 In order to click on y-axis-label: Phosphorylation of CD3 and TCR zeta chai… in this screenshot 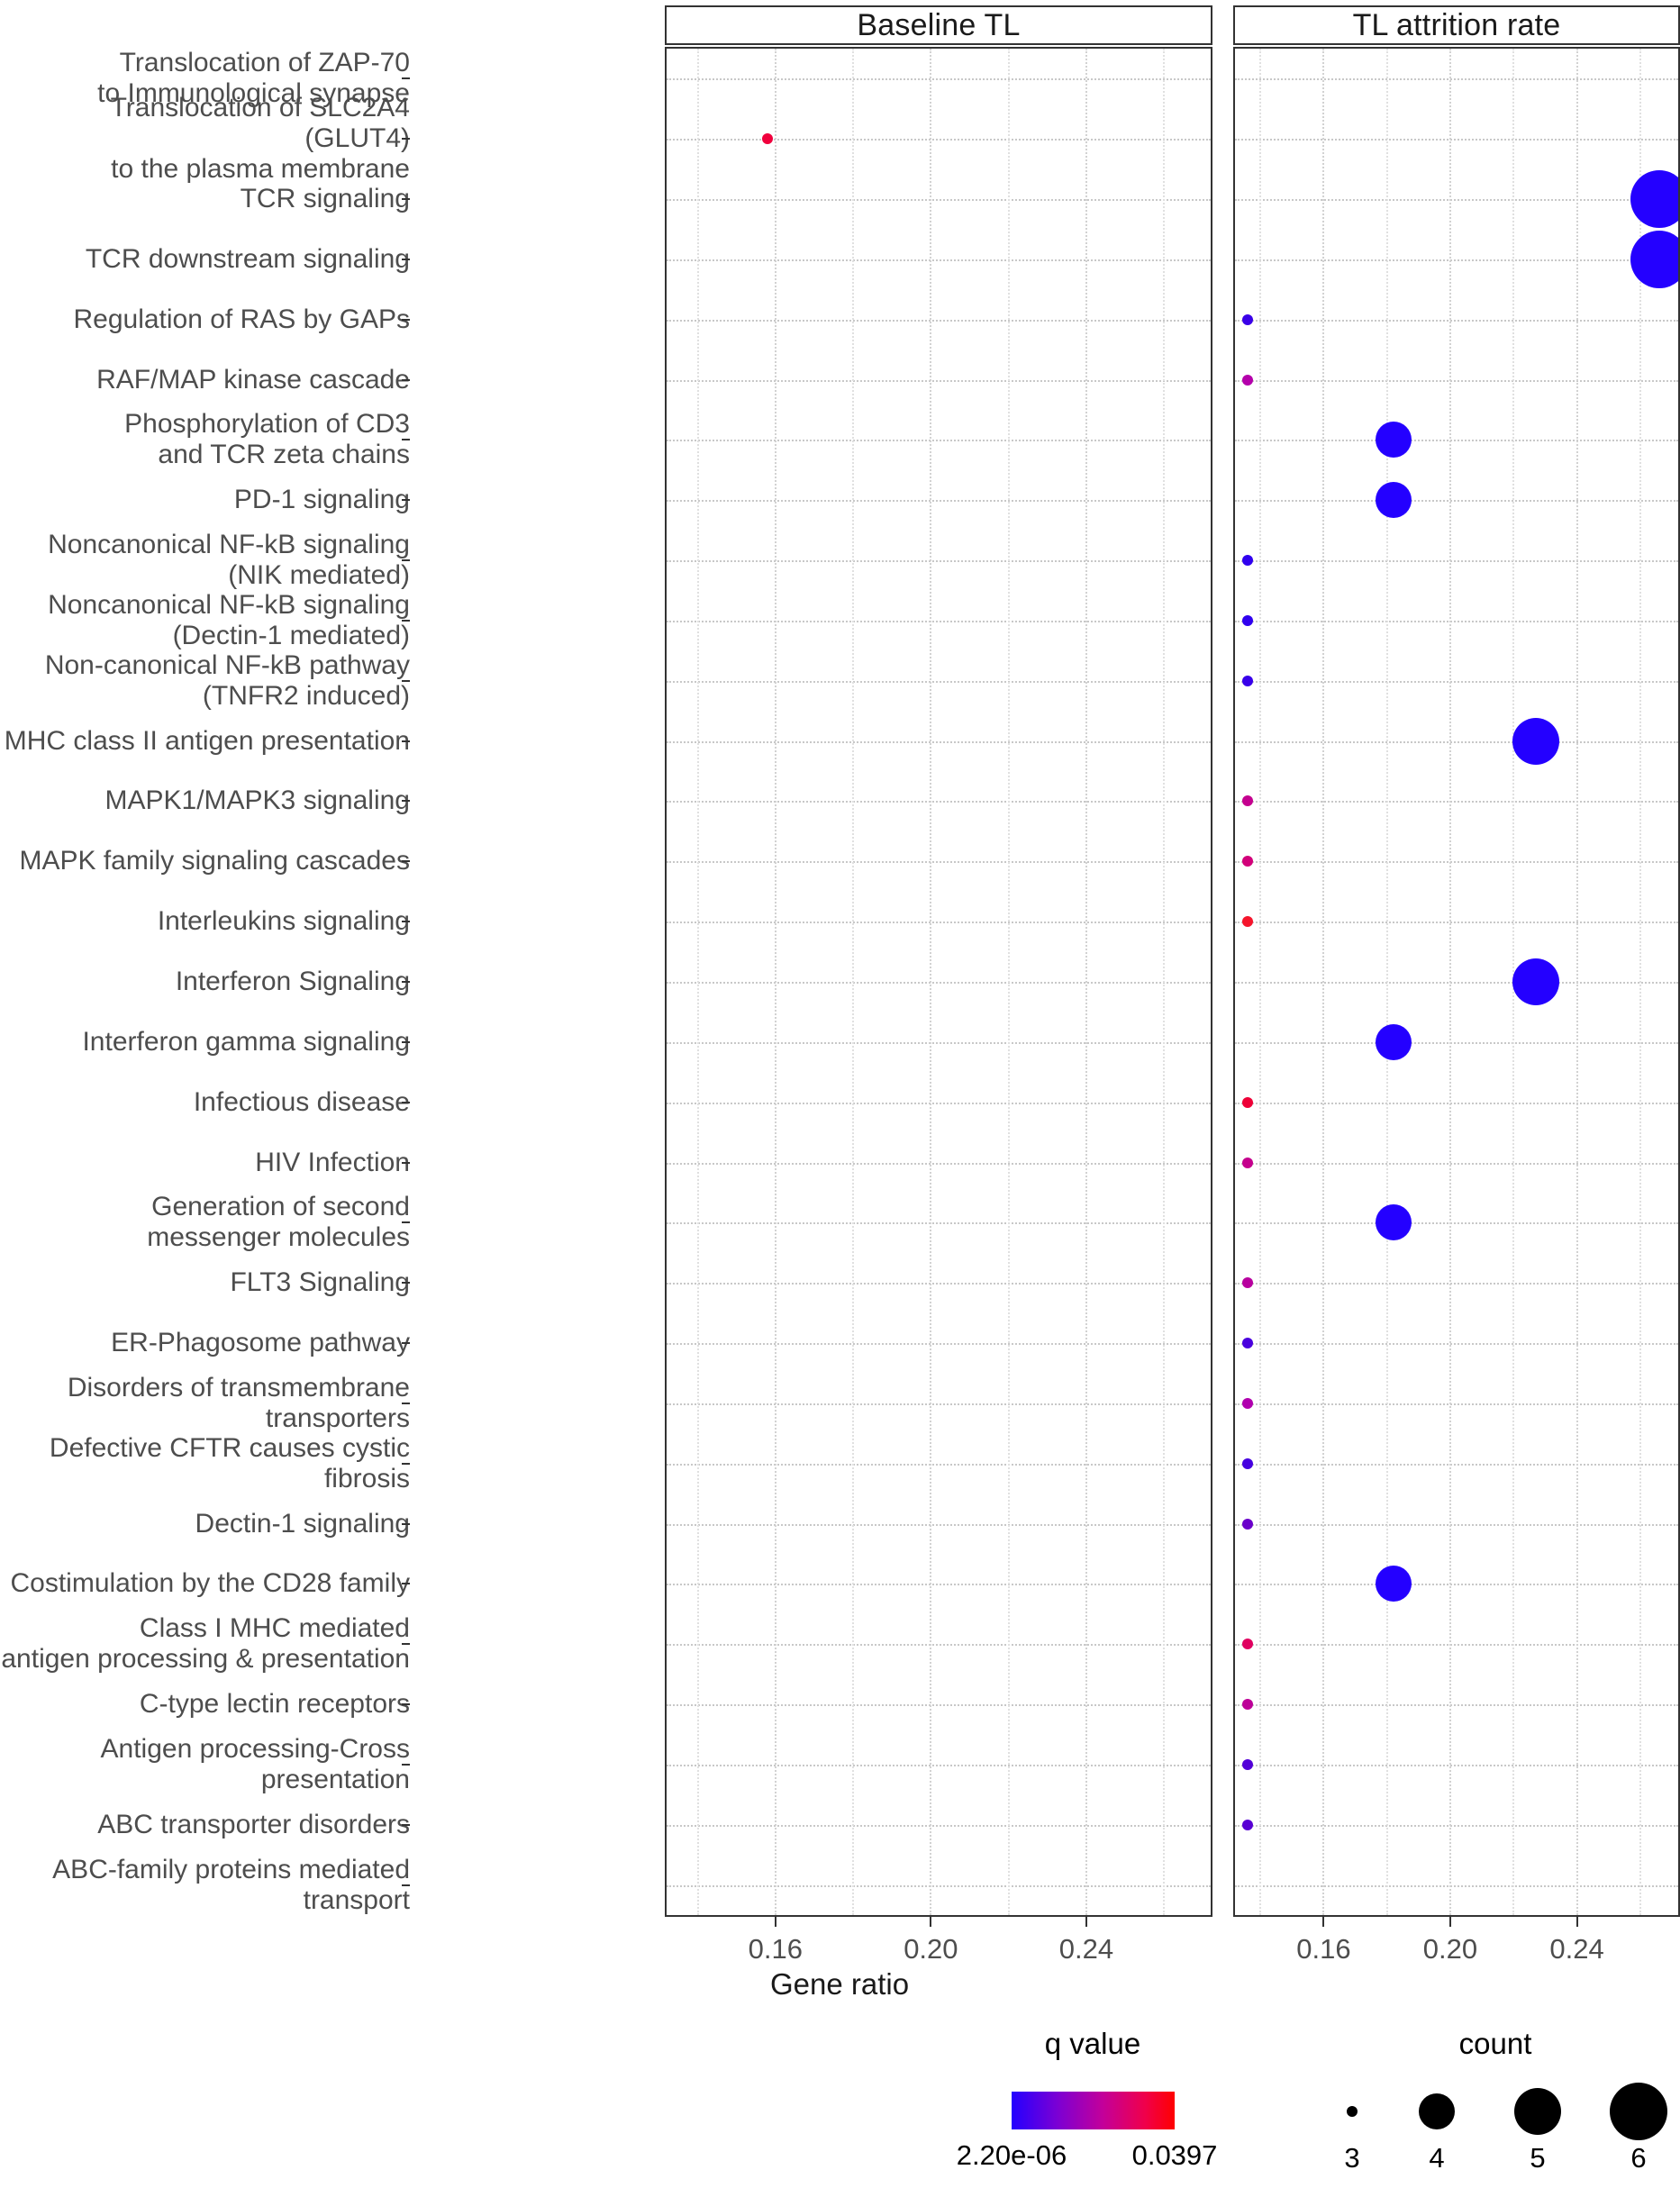, I will do `click(267, 439)`.